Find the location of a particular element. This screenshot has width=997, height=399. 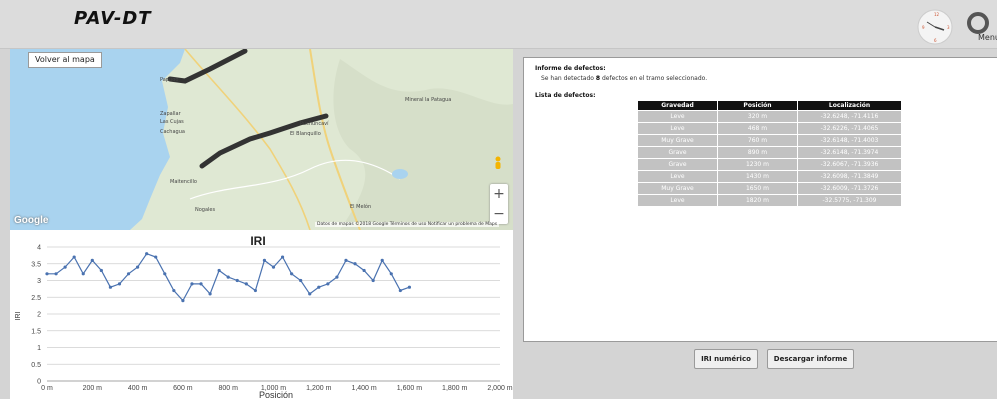

cell-location: -32.6148, -71.3974 is located at coordinates (849, 152).